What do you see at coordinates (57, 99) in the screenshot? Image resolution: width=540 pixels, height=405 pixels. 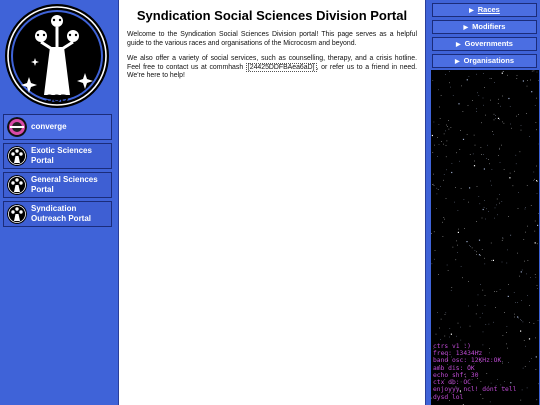 I see `logo-text: SSD` at bounding box center [57, 99].